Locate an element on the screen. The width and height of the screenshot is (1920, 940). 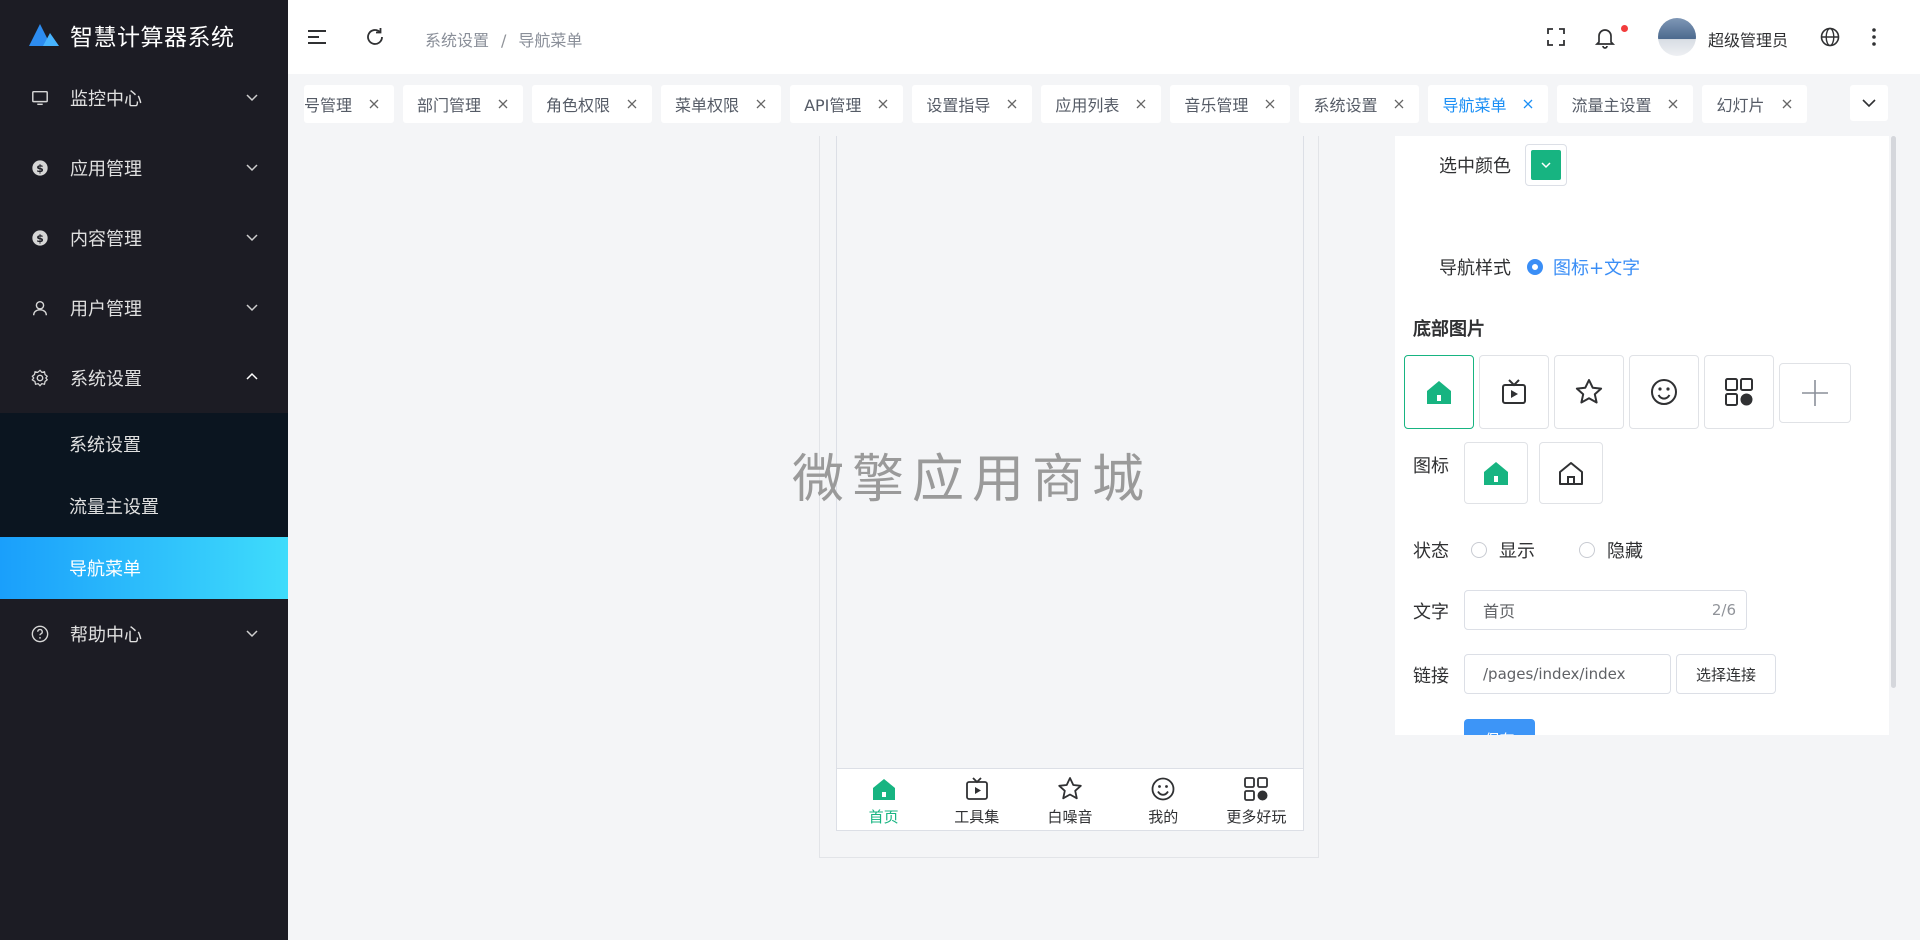
home-outline-icon is located at coordinates (1571, 473).